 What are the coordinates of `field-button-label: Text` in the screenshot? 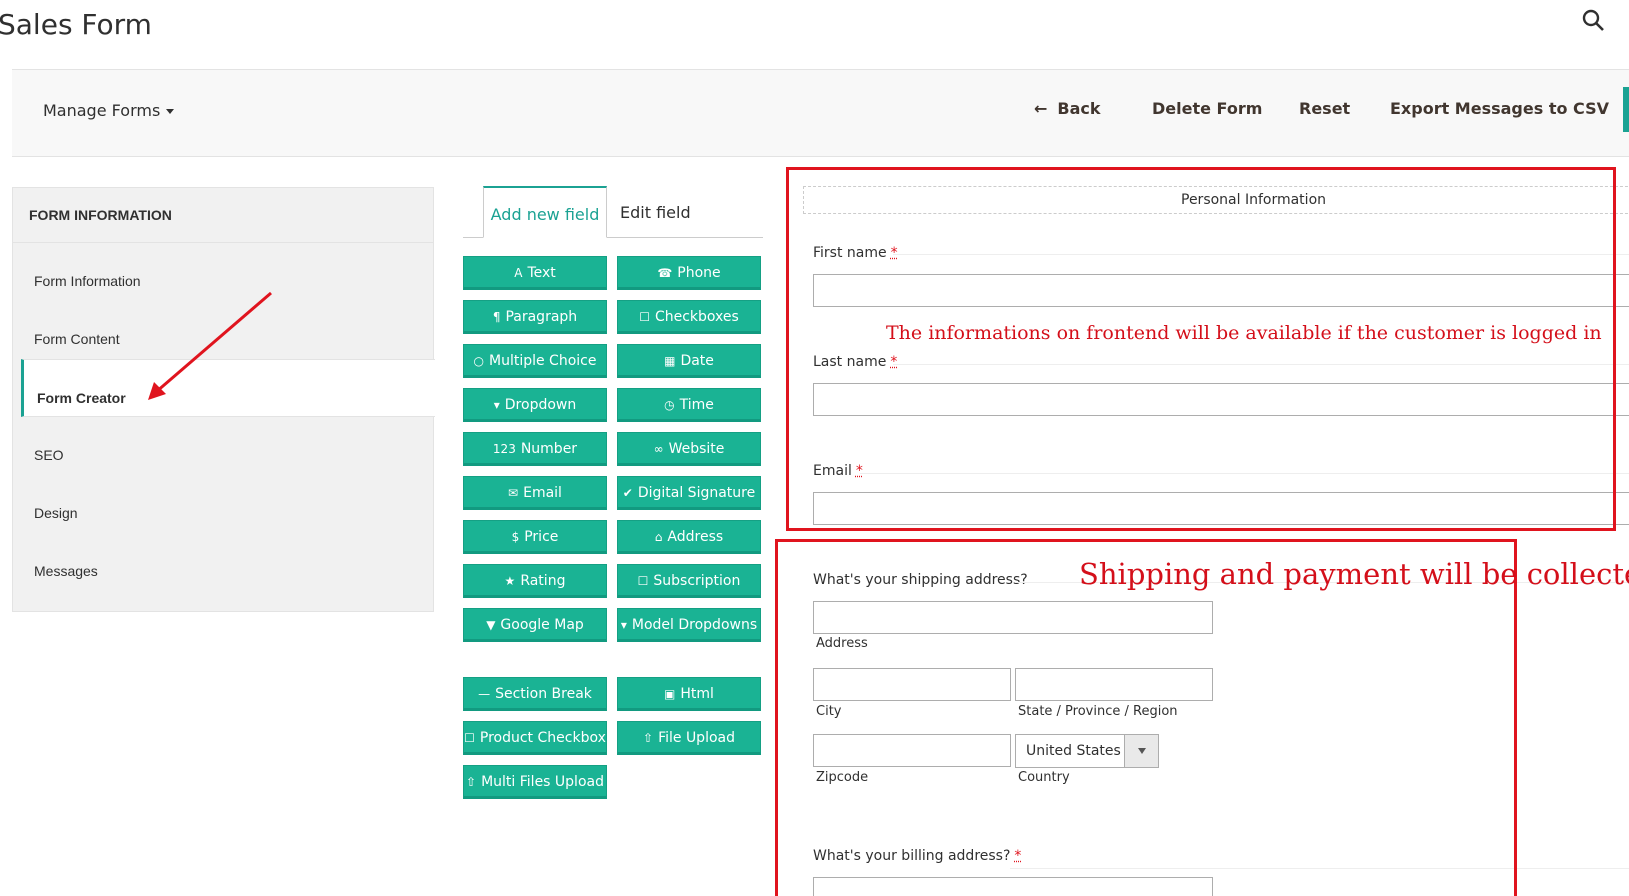 It's located at (541, 273).